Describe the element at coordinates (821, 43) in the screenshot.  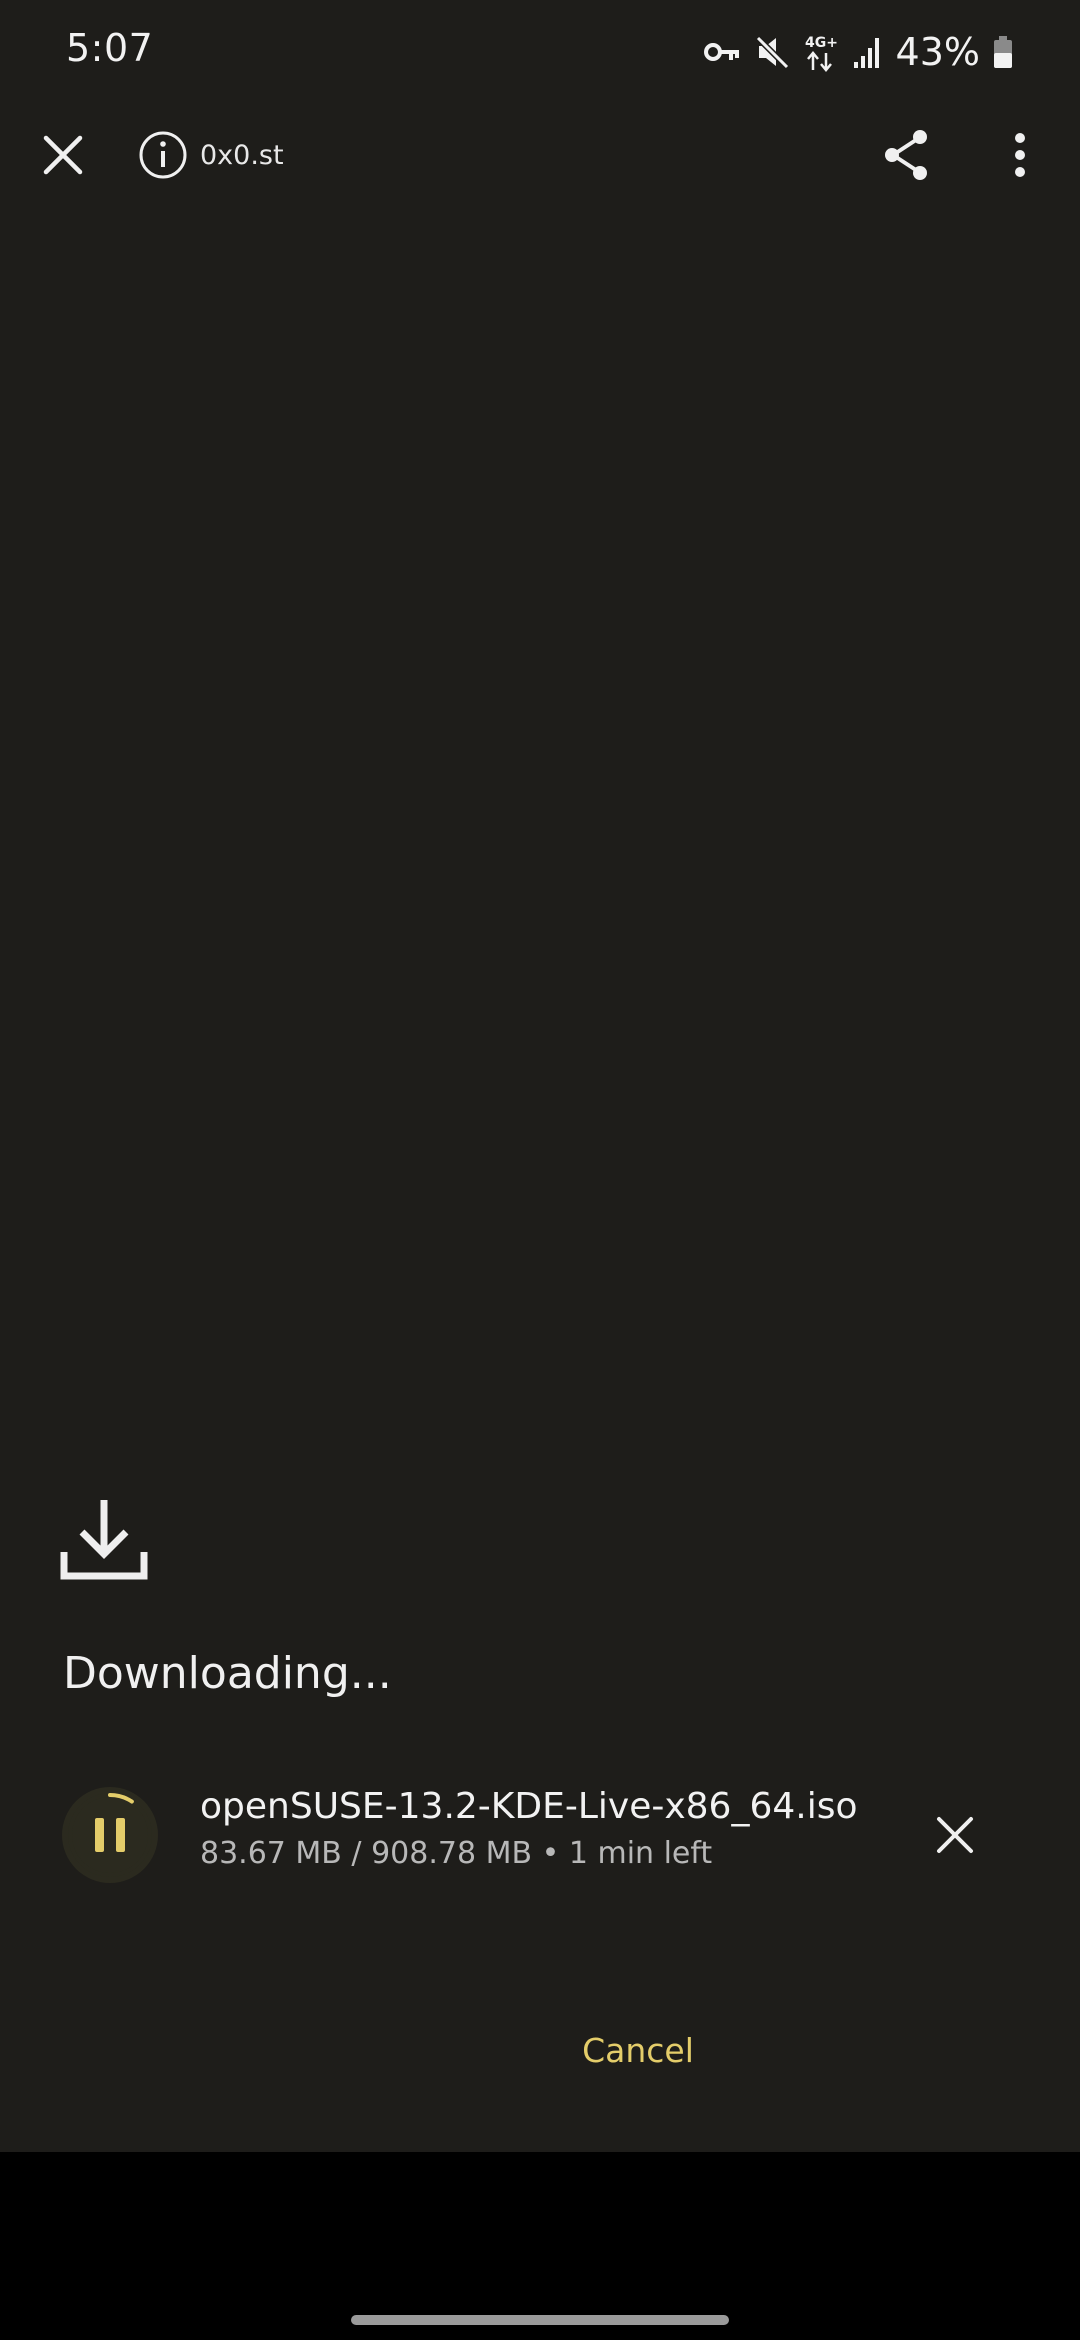
I see `network-label: 4G+` at that location.